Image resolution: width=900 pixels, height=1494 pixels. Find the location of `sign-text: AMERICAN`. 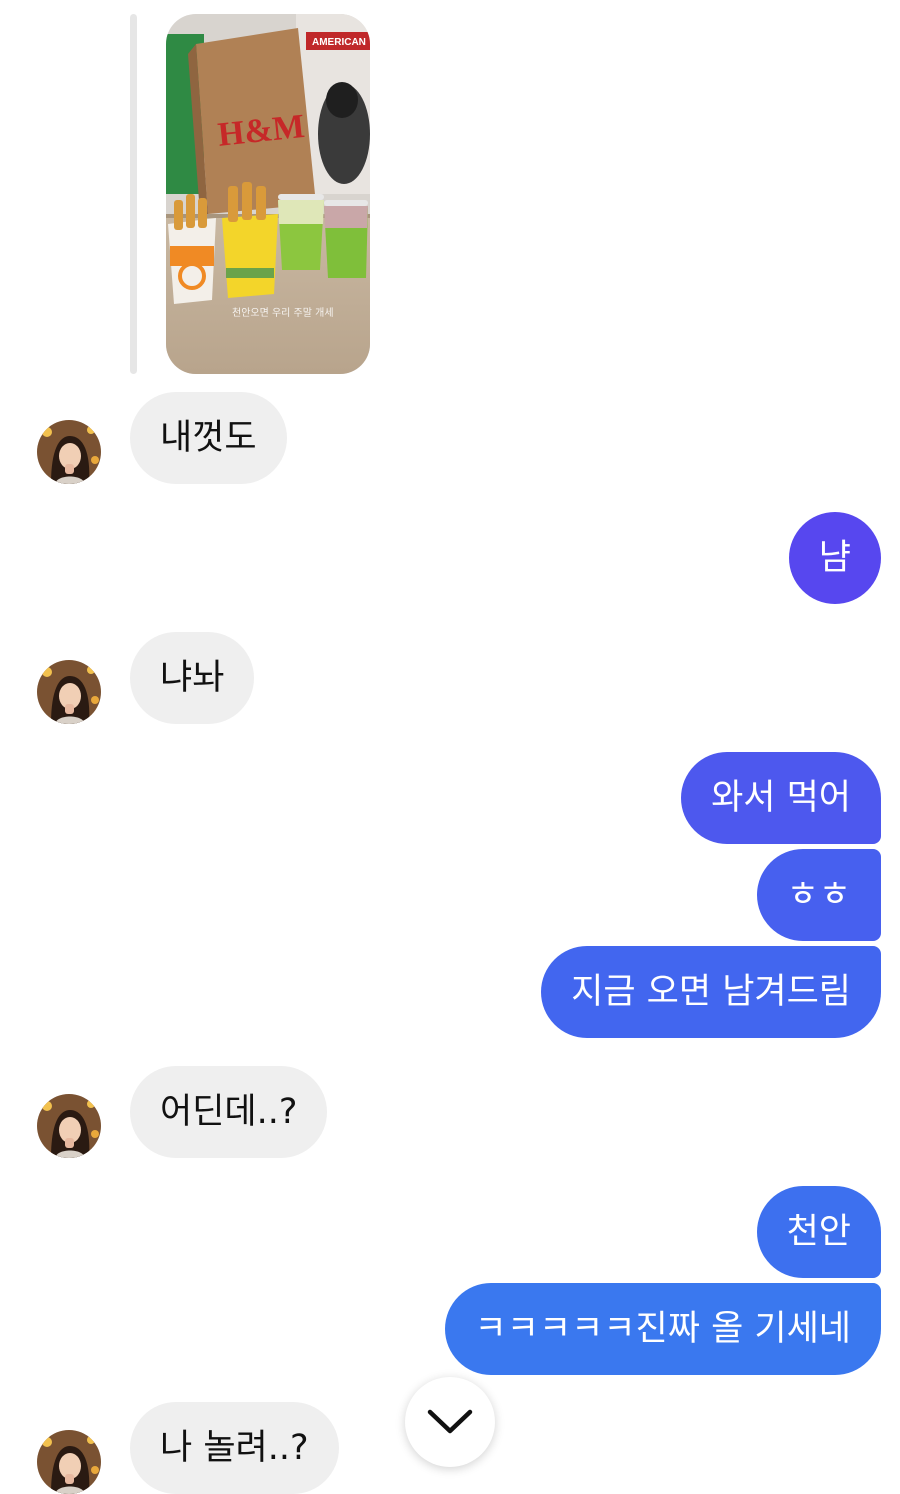

sign-text: AMERICAN is located at coordinates (339, 42).